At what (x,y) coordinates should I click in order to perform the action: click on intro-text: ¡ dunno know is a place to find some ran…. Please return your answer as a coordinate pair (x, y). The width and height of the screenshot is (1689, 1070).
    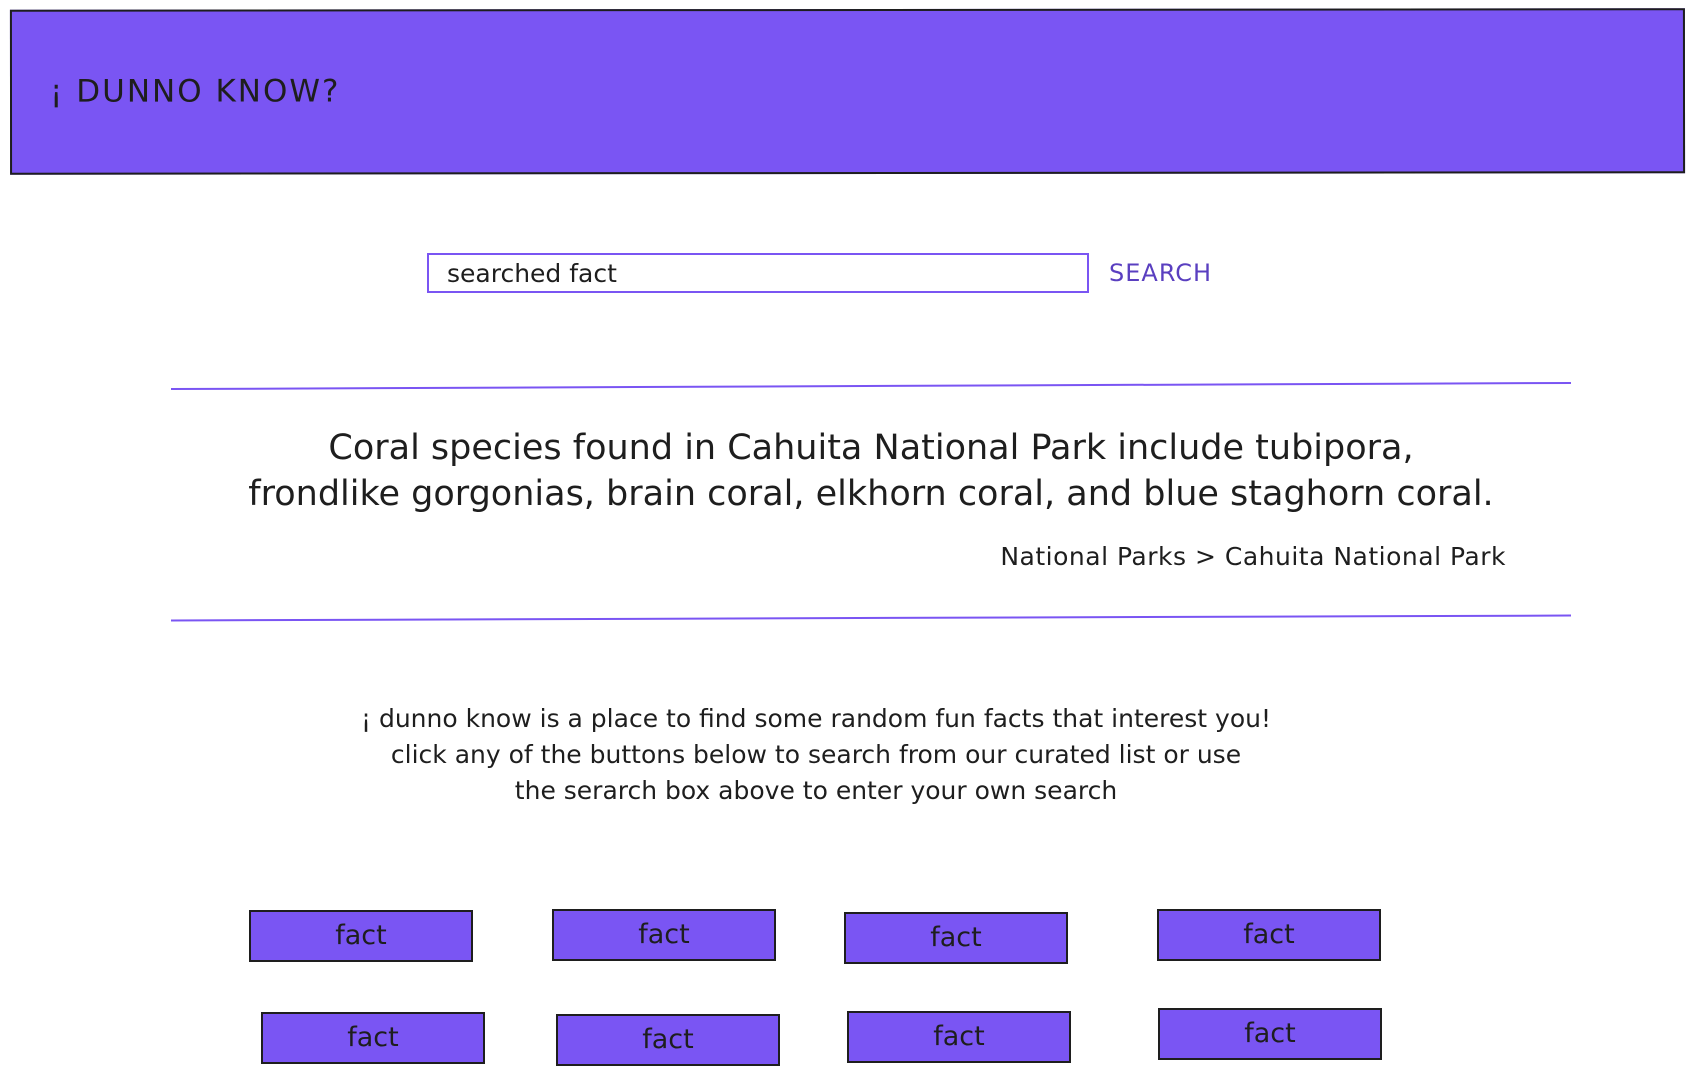
    Looking at the image, I should click on (816, 755).